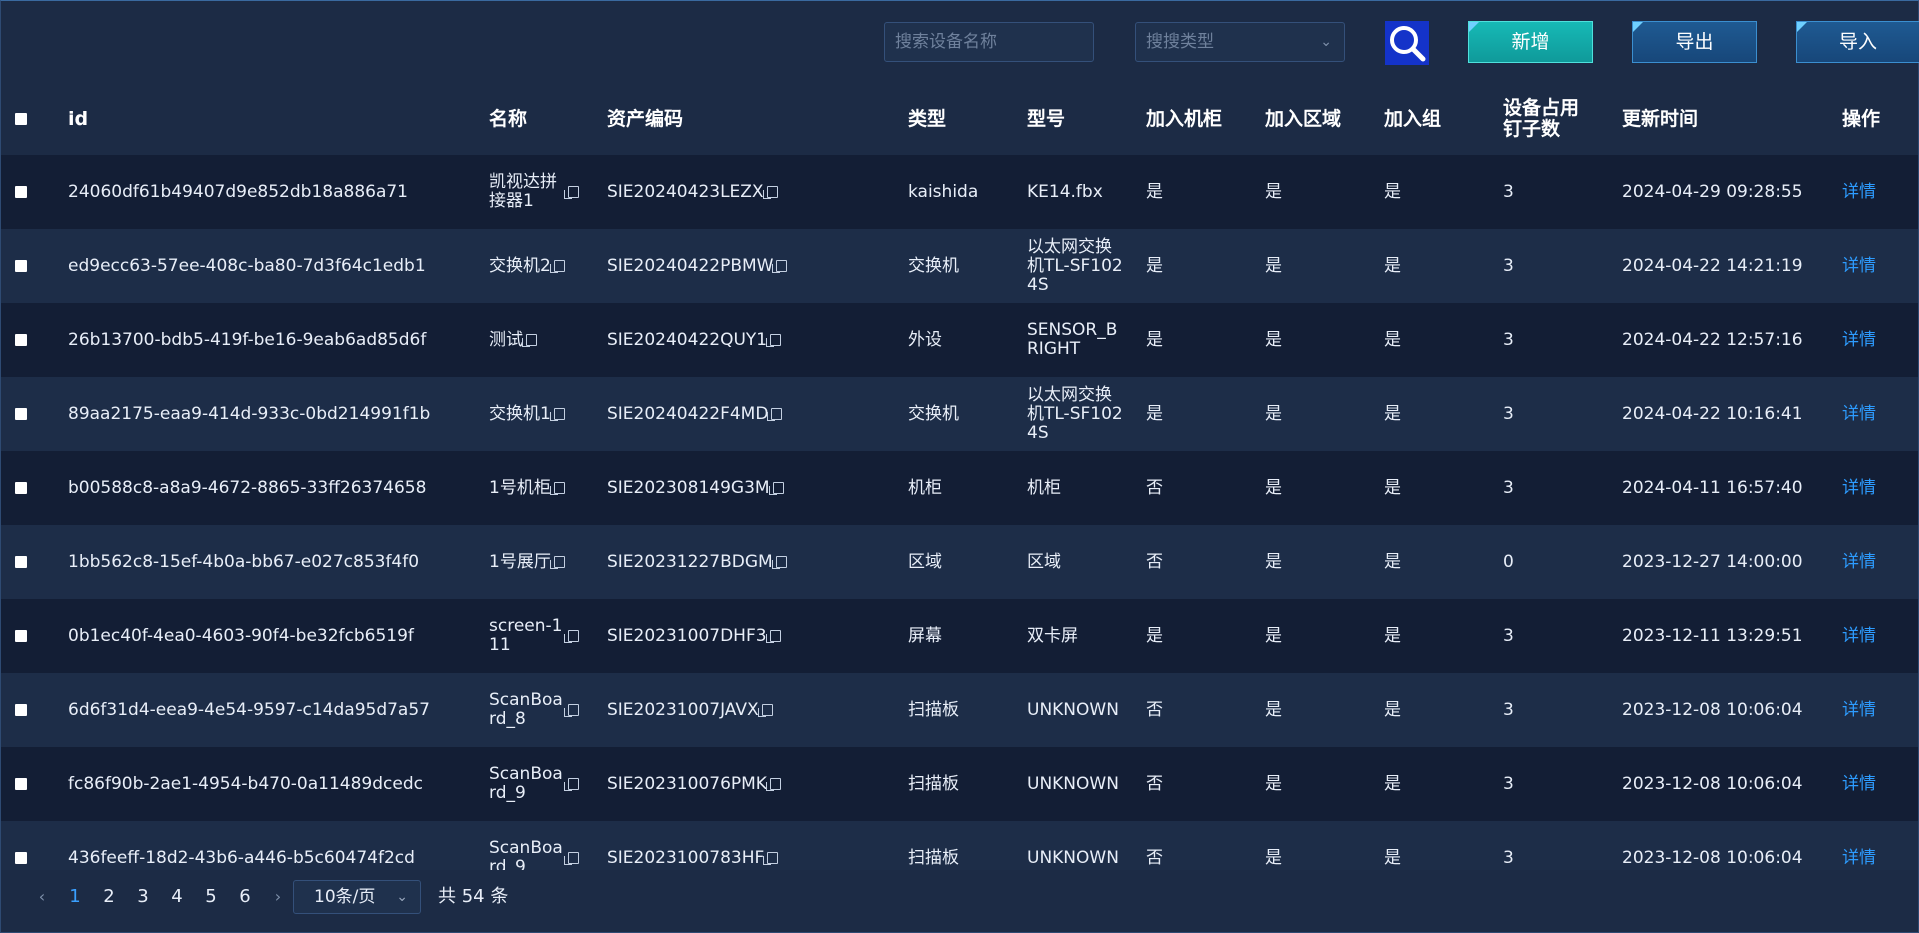  What do you see at coordinates (177, 897) in the screenshot?
I see `page-4: 4` at bounding box center [177, 897].